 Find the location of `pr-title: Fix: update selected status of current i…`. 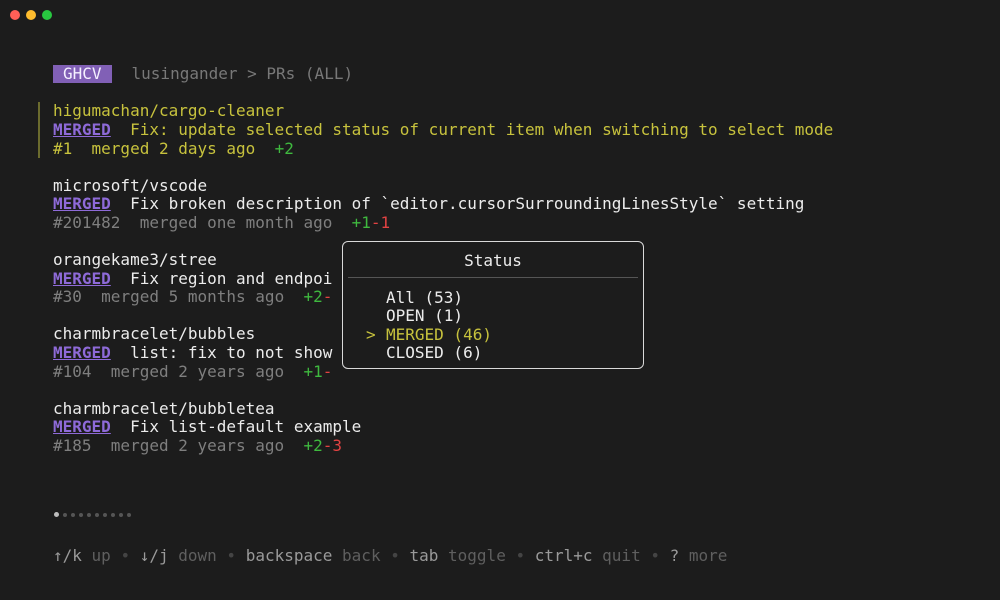

pr-title: Fix: update selected status of current i… is located at coordinates (482, 129).